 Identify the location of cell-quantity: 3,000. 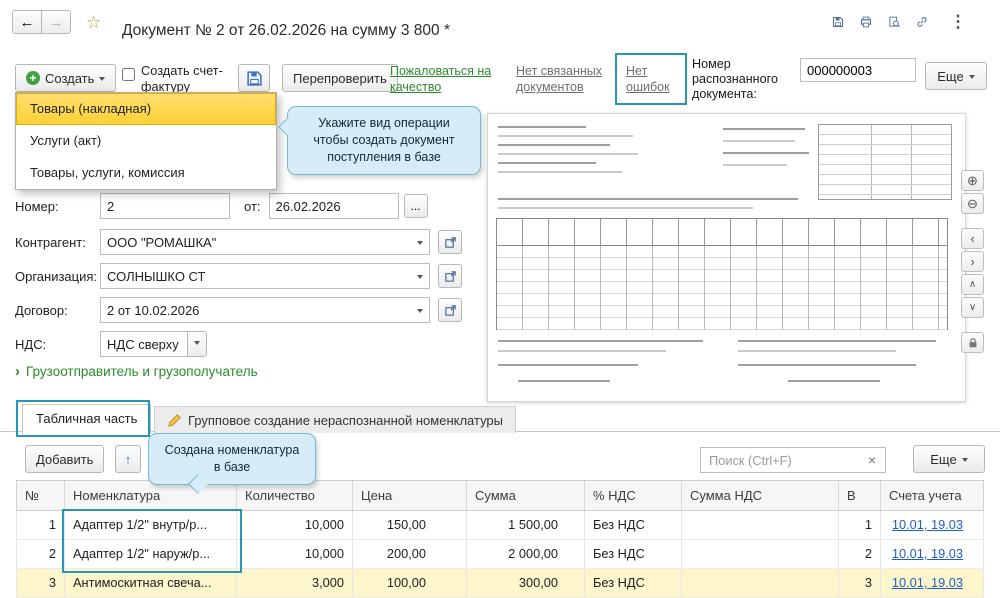
(295, 583).